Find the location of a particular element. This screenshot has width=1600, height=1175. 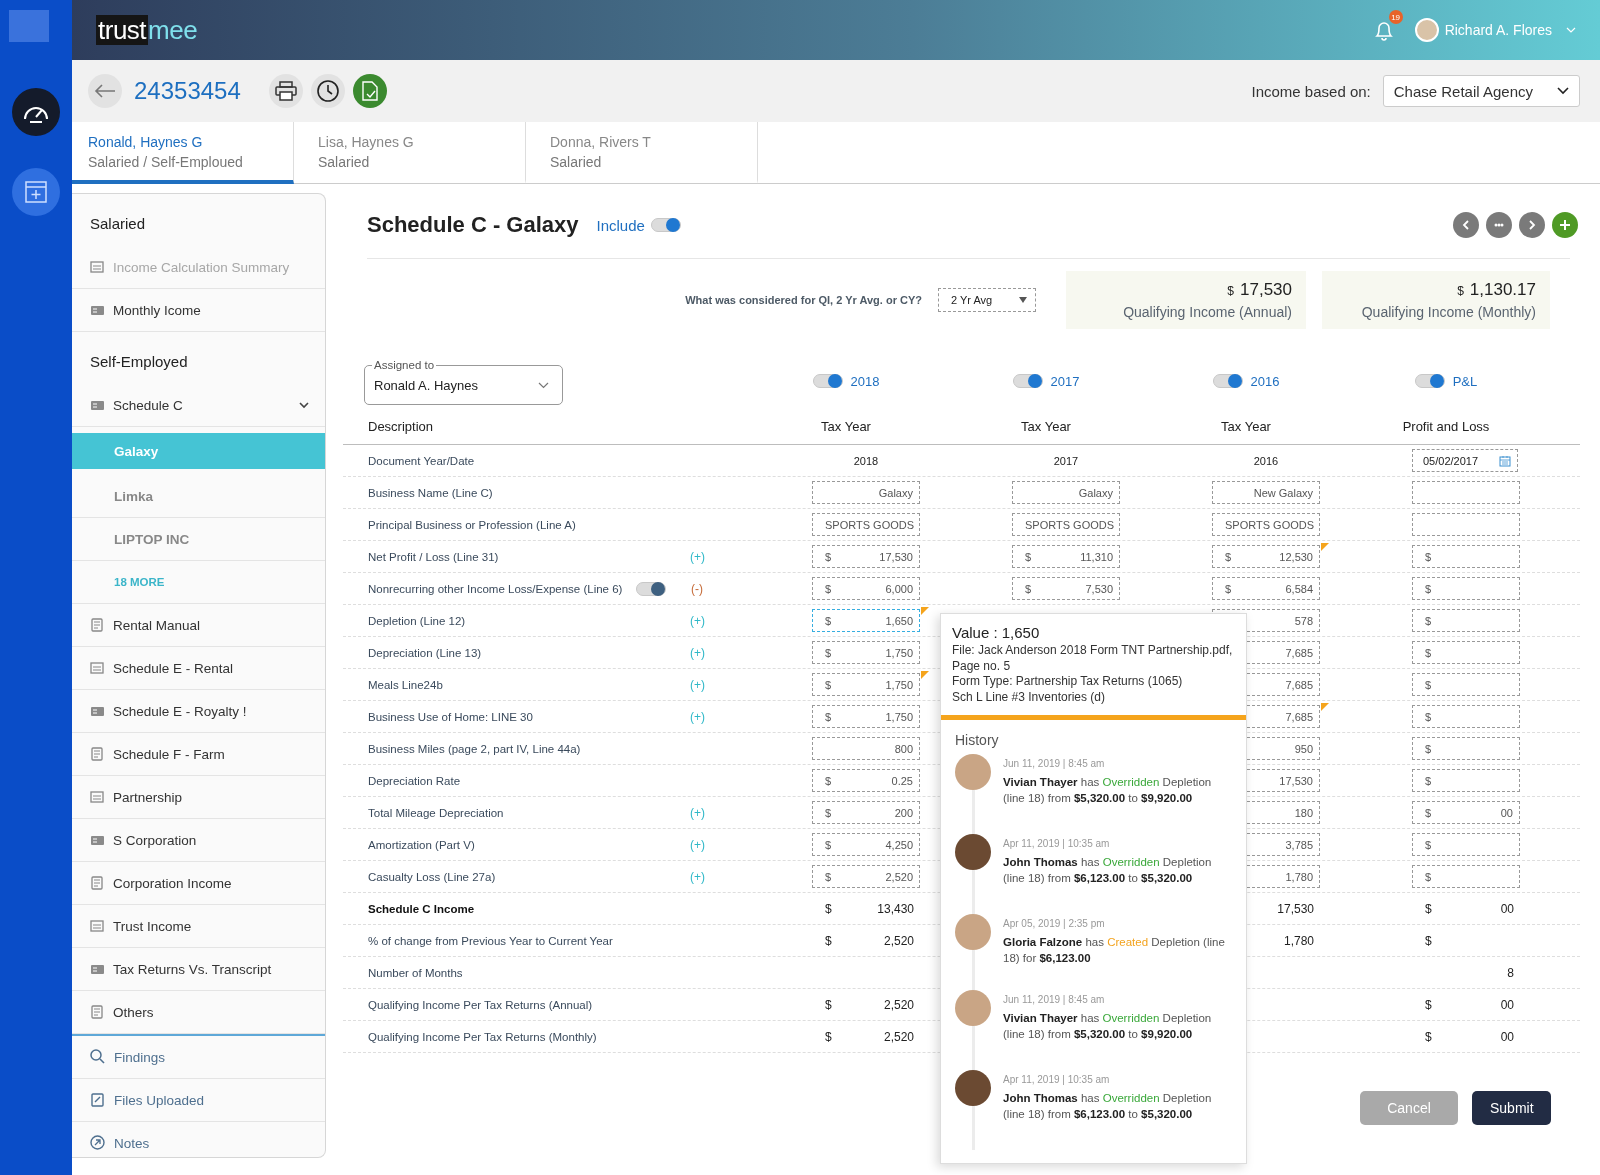

sidebar-item: Rental Manual is located at coordinates (198, 625).